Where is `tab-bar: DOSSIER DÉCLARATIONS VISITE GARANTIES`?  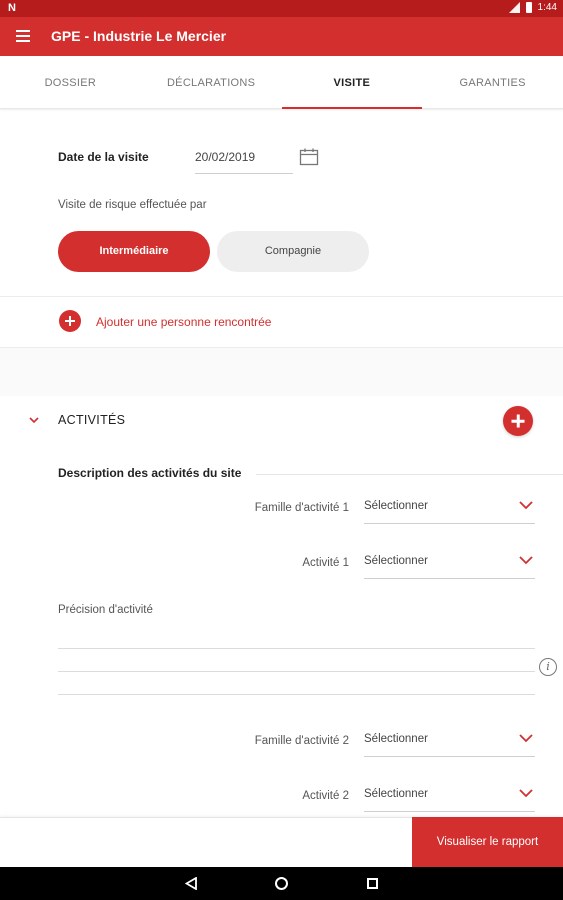
tab-bar: DOSSIER DÉCLARATIONS VISITE GARANTIES is located at coordinates (281, 82).